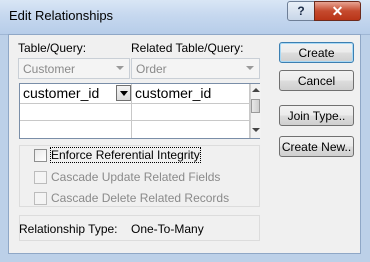  I want to click on cancel-button-label: Cancel, so click(316, 80).